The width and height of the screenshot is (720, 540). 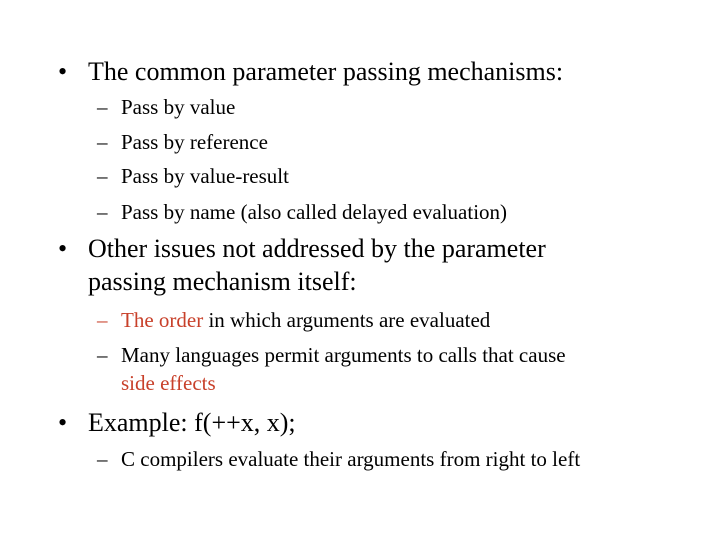 I want to click on highlight-text: The order, so click(x=162, y=320).